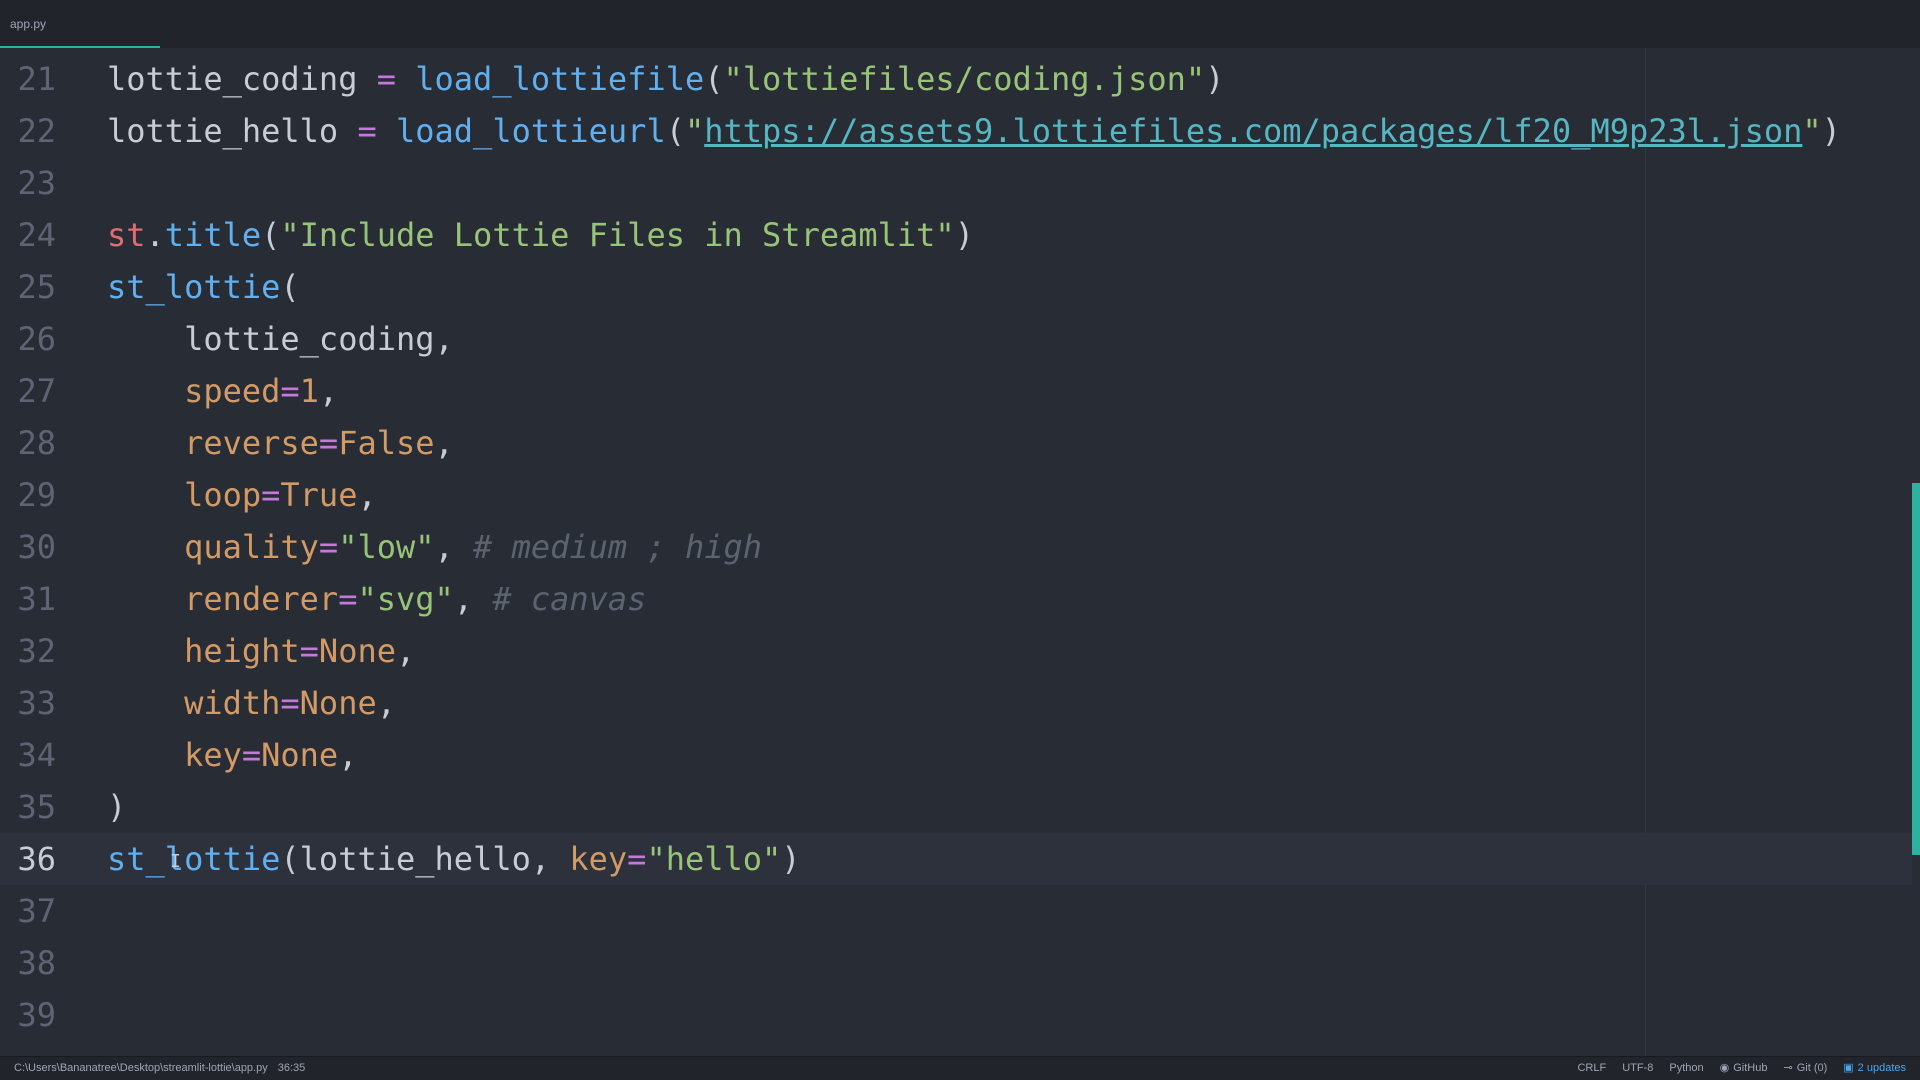 This screenshot has height=1080, width=1920. Describe the element at coordinates (1724, 1068) in the screenshot. I see `github-icon: ◉` at that location.